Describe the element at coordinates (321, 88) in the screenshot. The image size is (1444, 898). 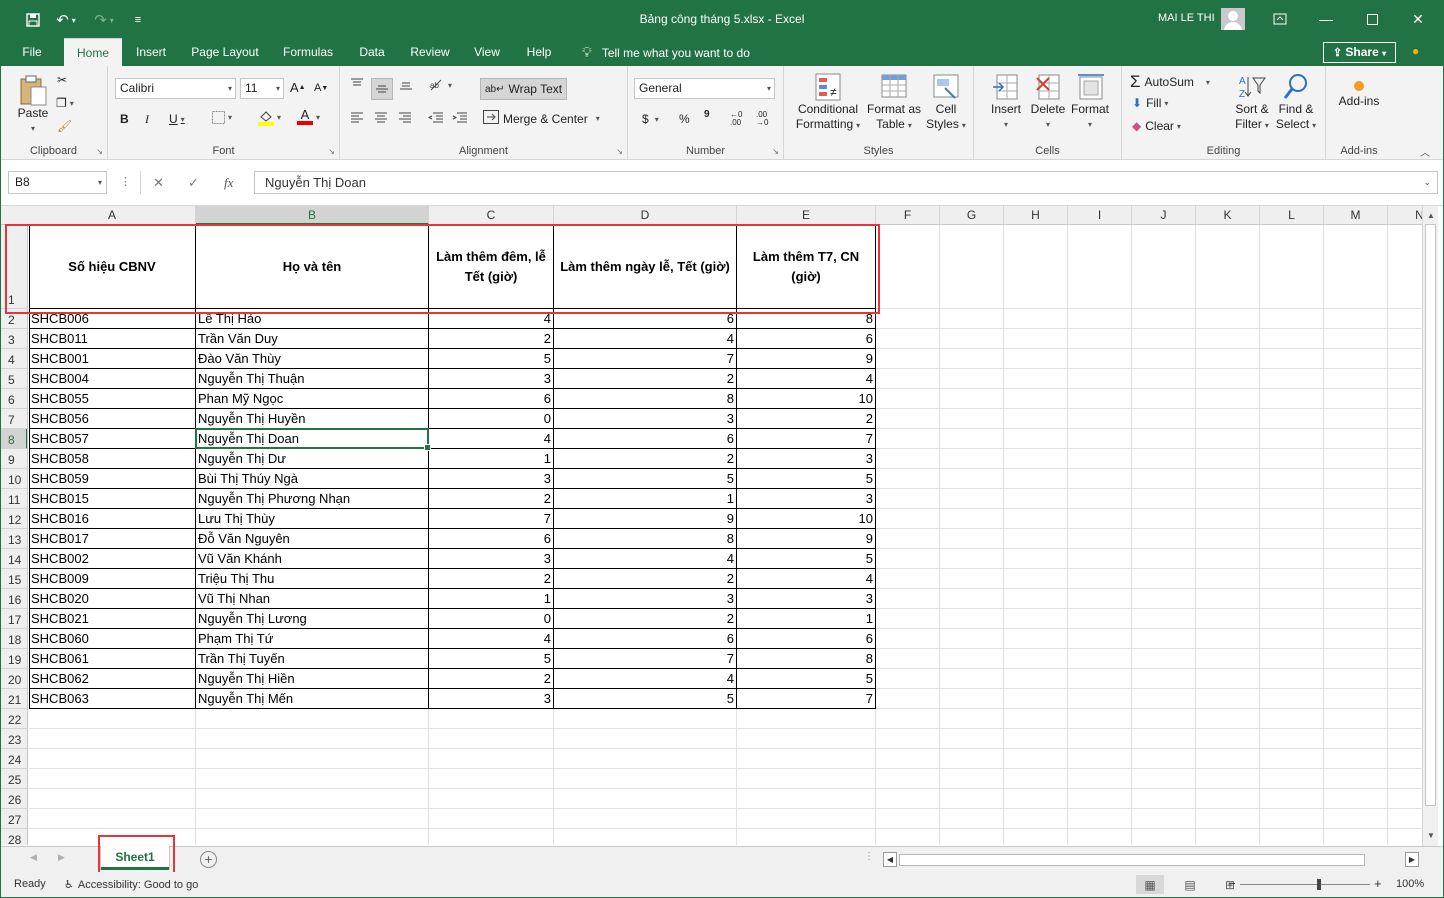
I see `shrink-font-button: A ▼` at that location.